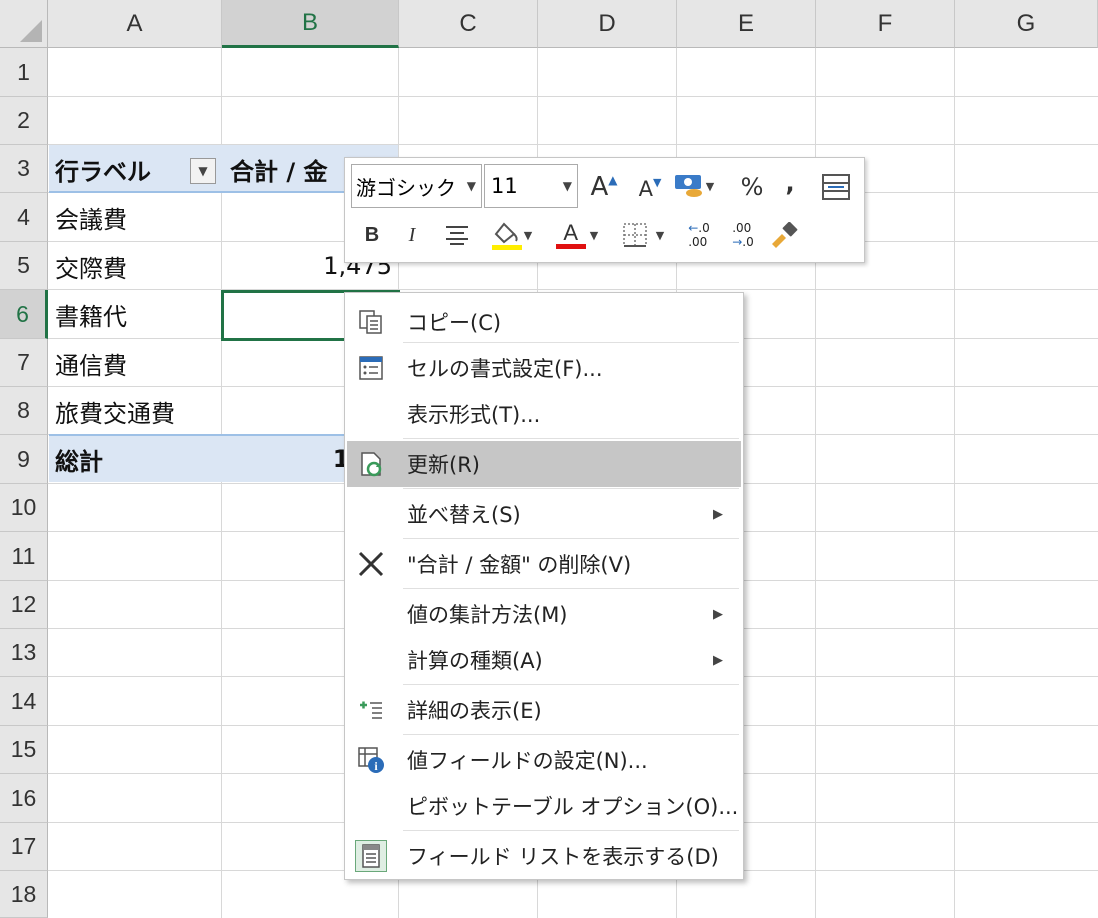 This screenshot has width=1098, height=918. What do you see at coordinates (24, 121) in the screenshot?
I see `row-header-2: 2` at bounding box center [24, 121].